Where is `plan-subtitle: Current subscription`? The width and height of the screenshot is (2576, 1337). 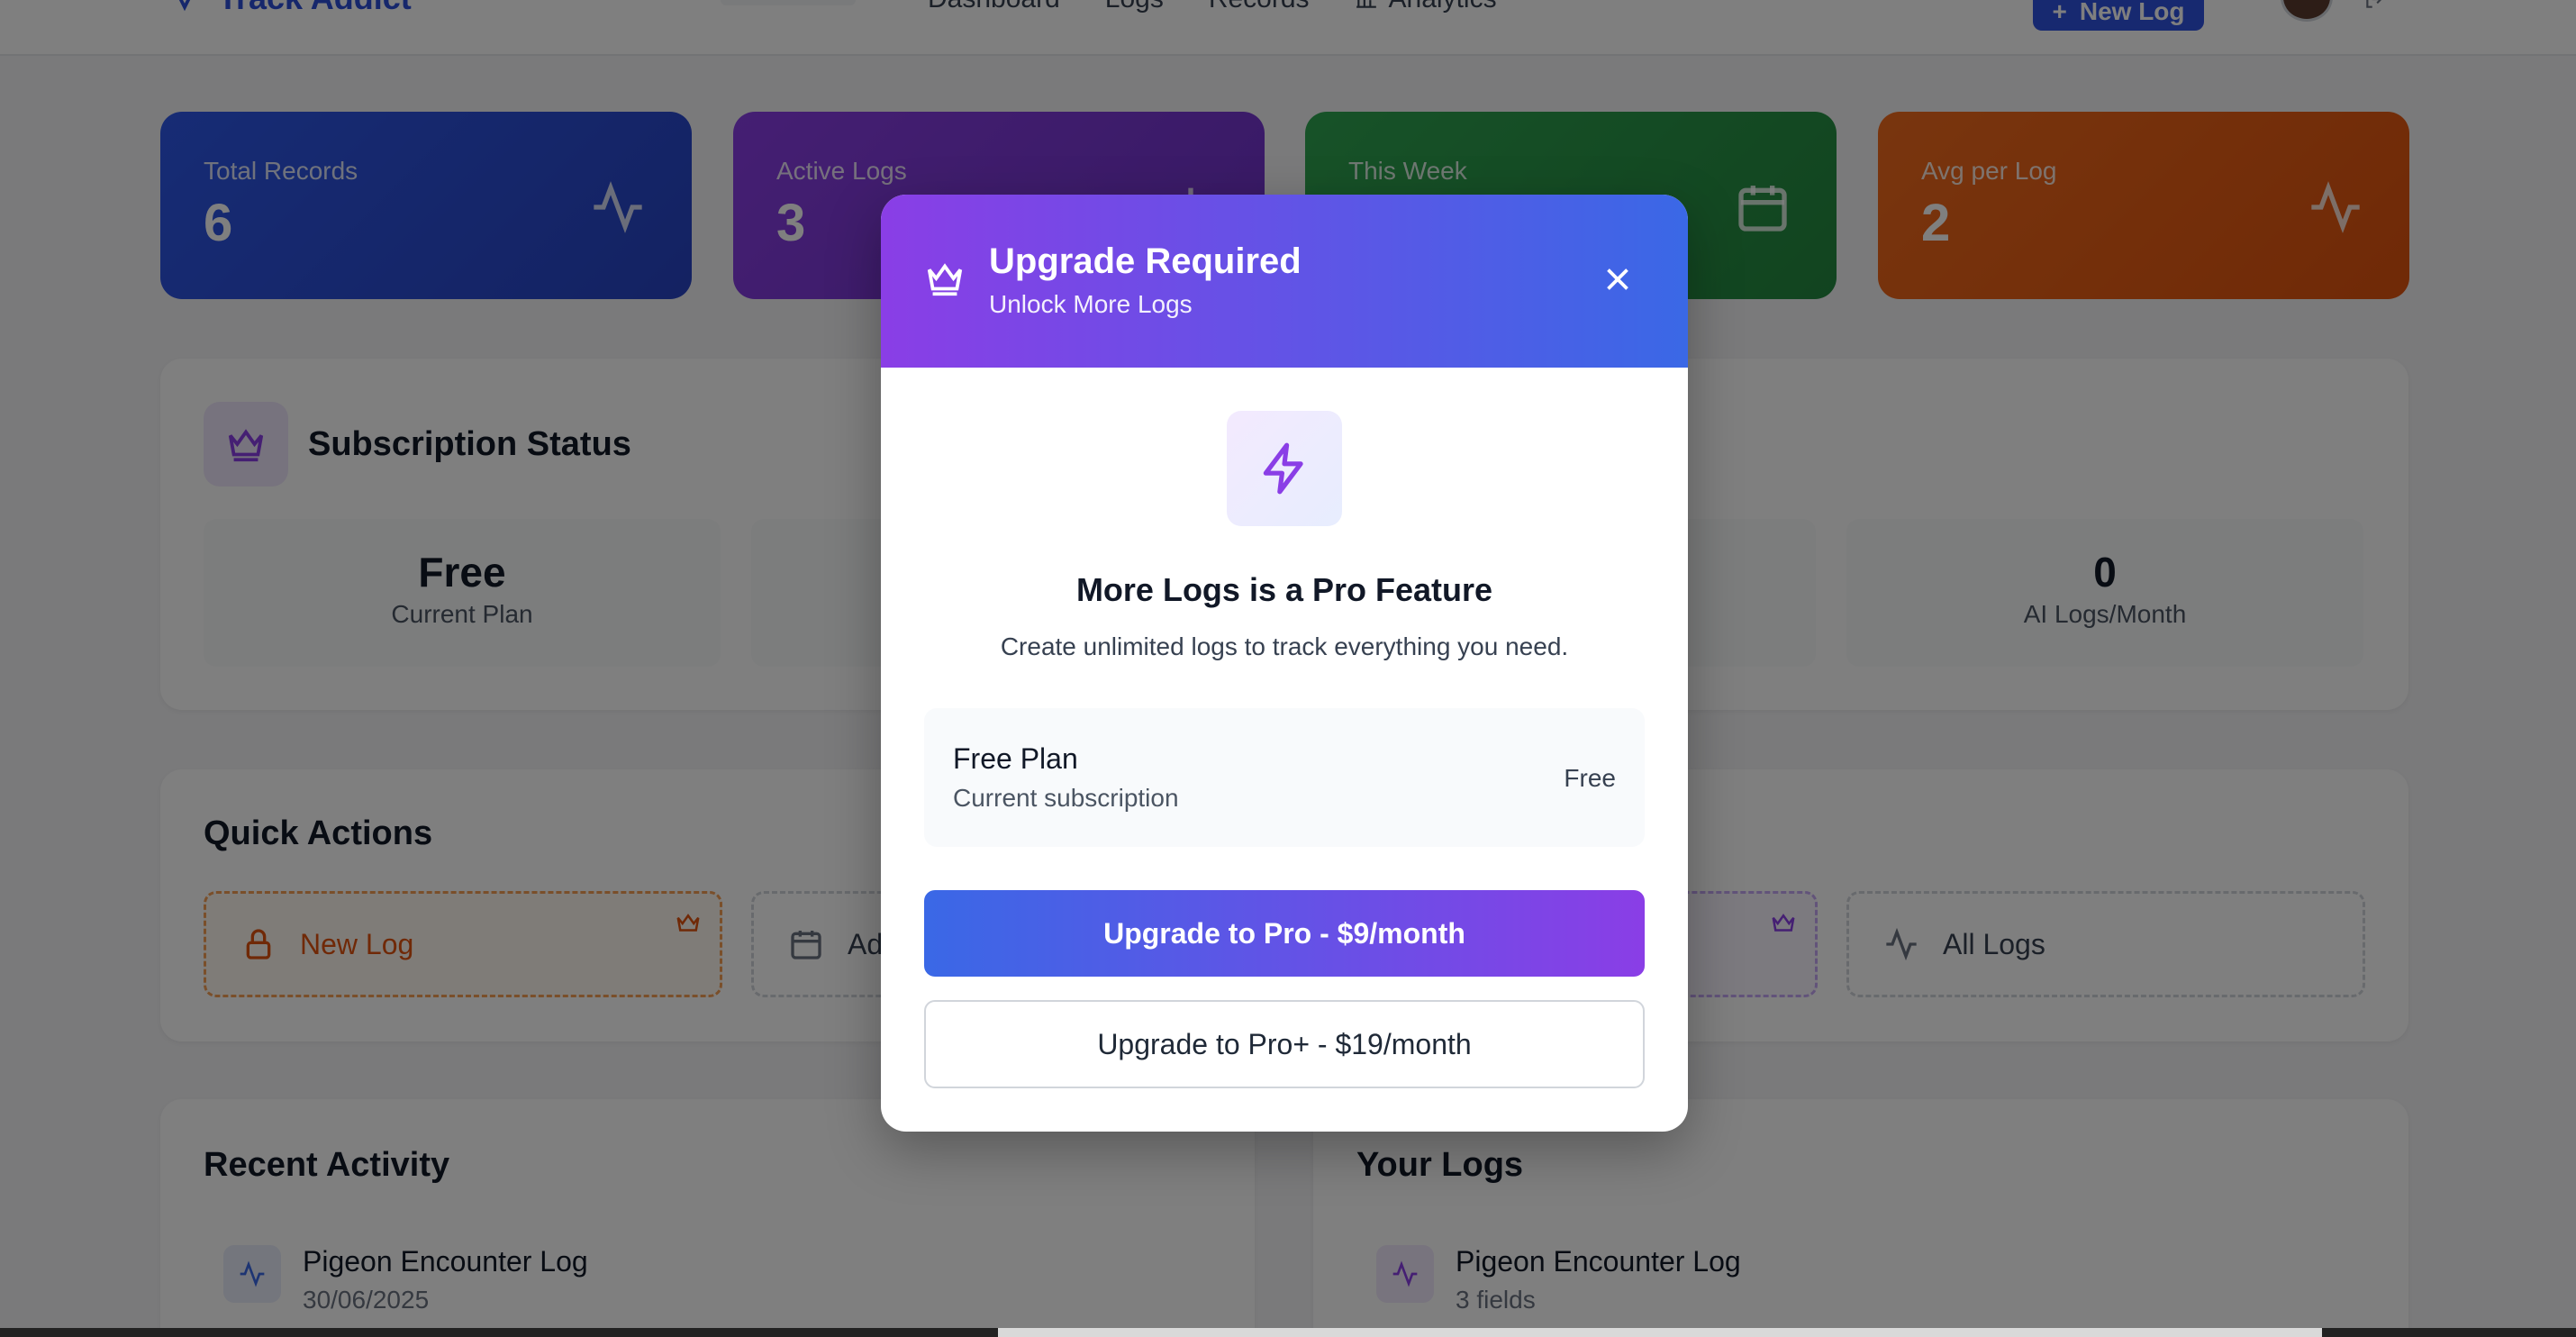 plan-subtitle: Current subscription is located at coordinates (1066, 798).